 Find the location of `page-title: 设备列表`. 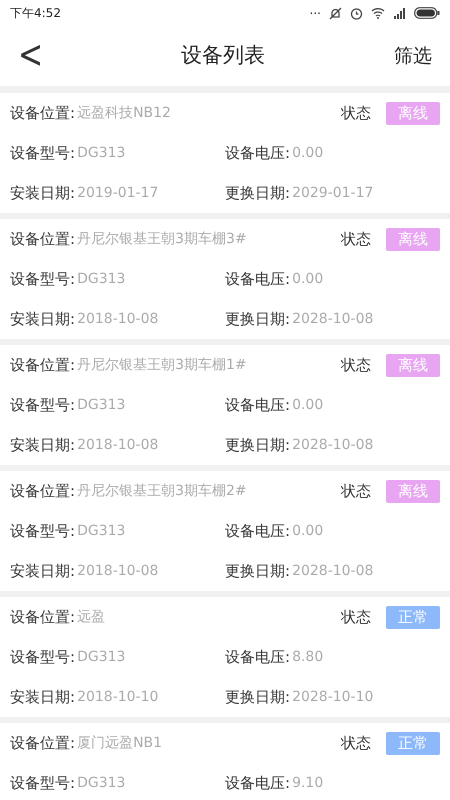

page-title: 设备列表 is located at coordinates (223, 55).